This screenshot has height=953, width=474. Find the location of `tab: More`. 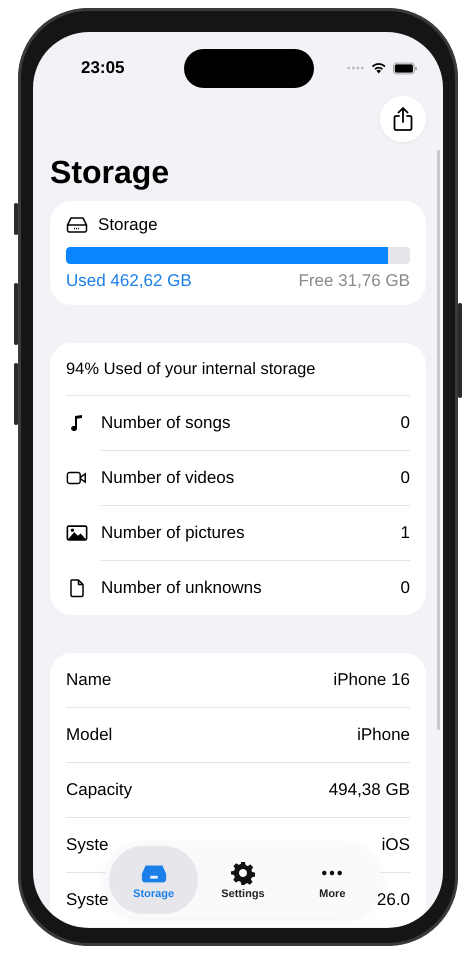

tab: More is located at coordinates (332, 880).